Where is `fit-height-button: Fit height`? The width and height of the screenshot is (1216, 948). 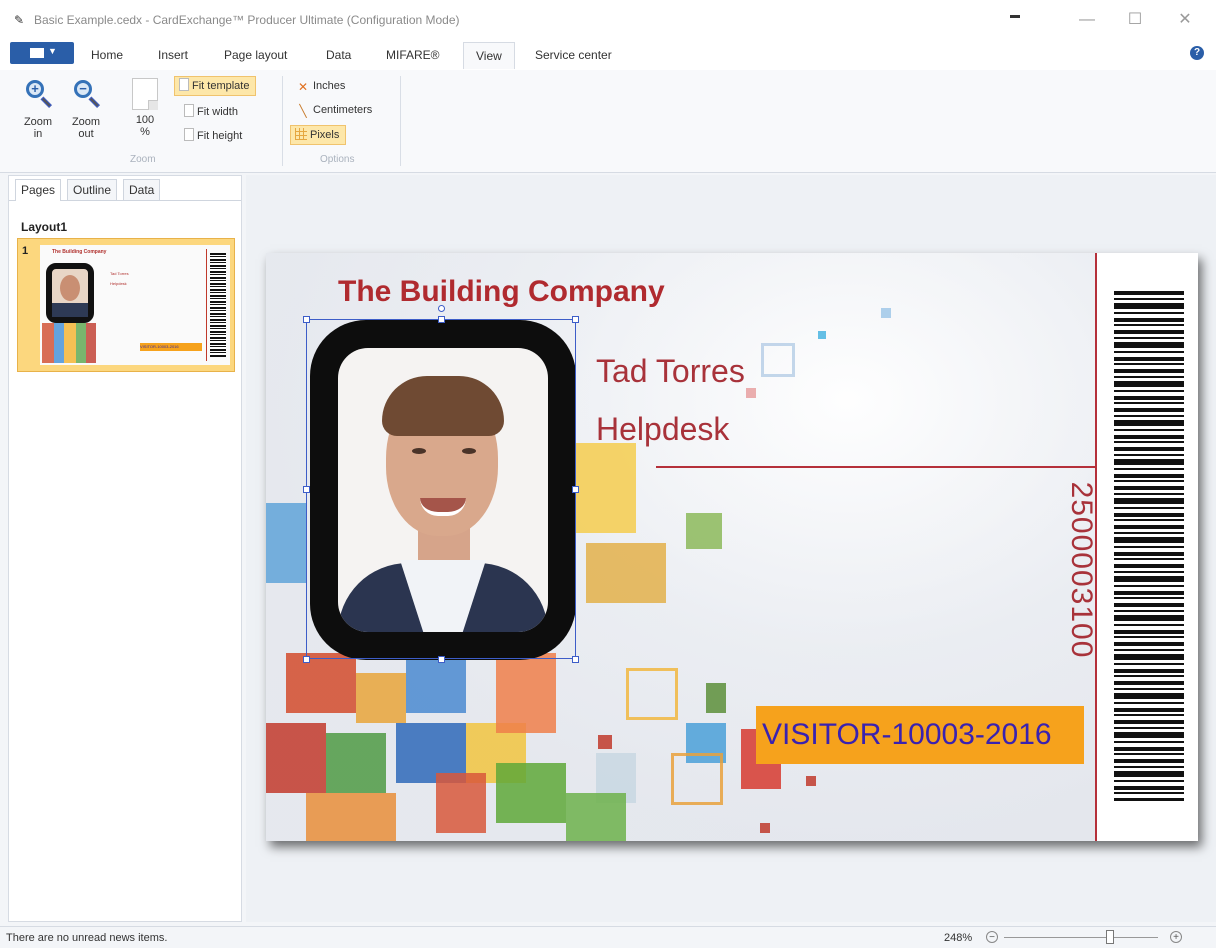 fit-height-button: Fit height is located at coordinates (214, 136).